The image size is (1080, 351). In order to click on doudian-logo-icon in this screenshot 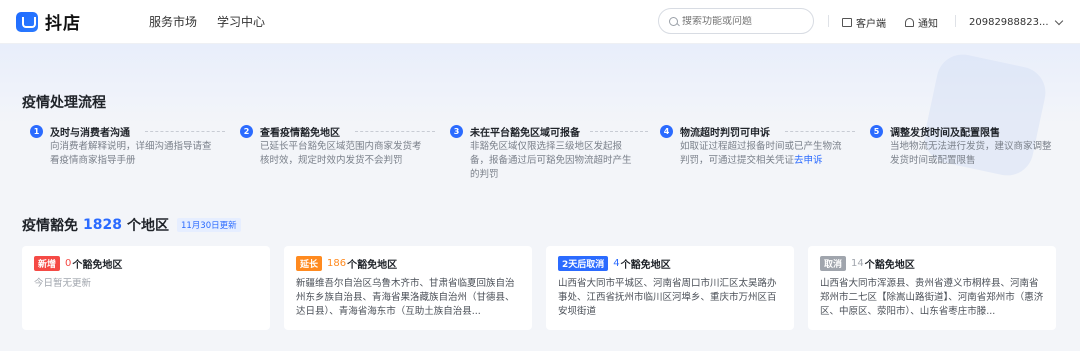, I will do `click(27, 21)`.